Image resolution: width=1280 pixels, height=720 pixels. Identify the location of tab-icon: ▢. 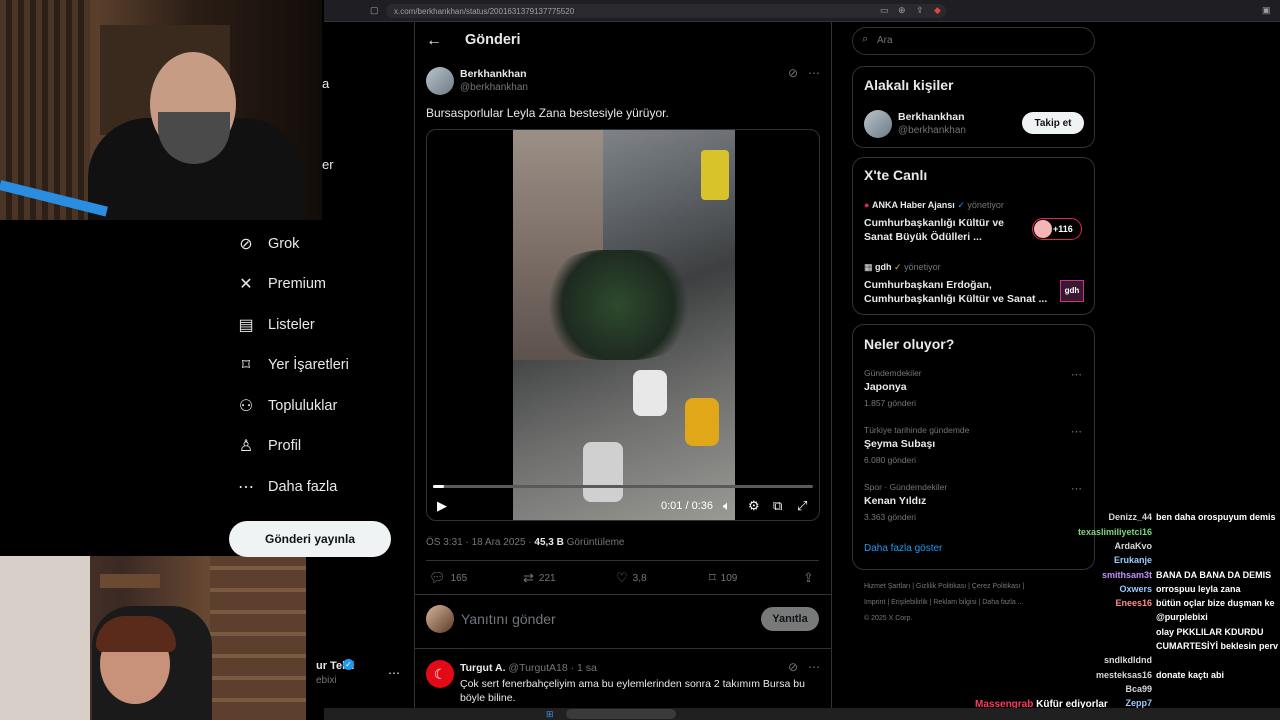
(374, 10).